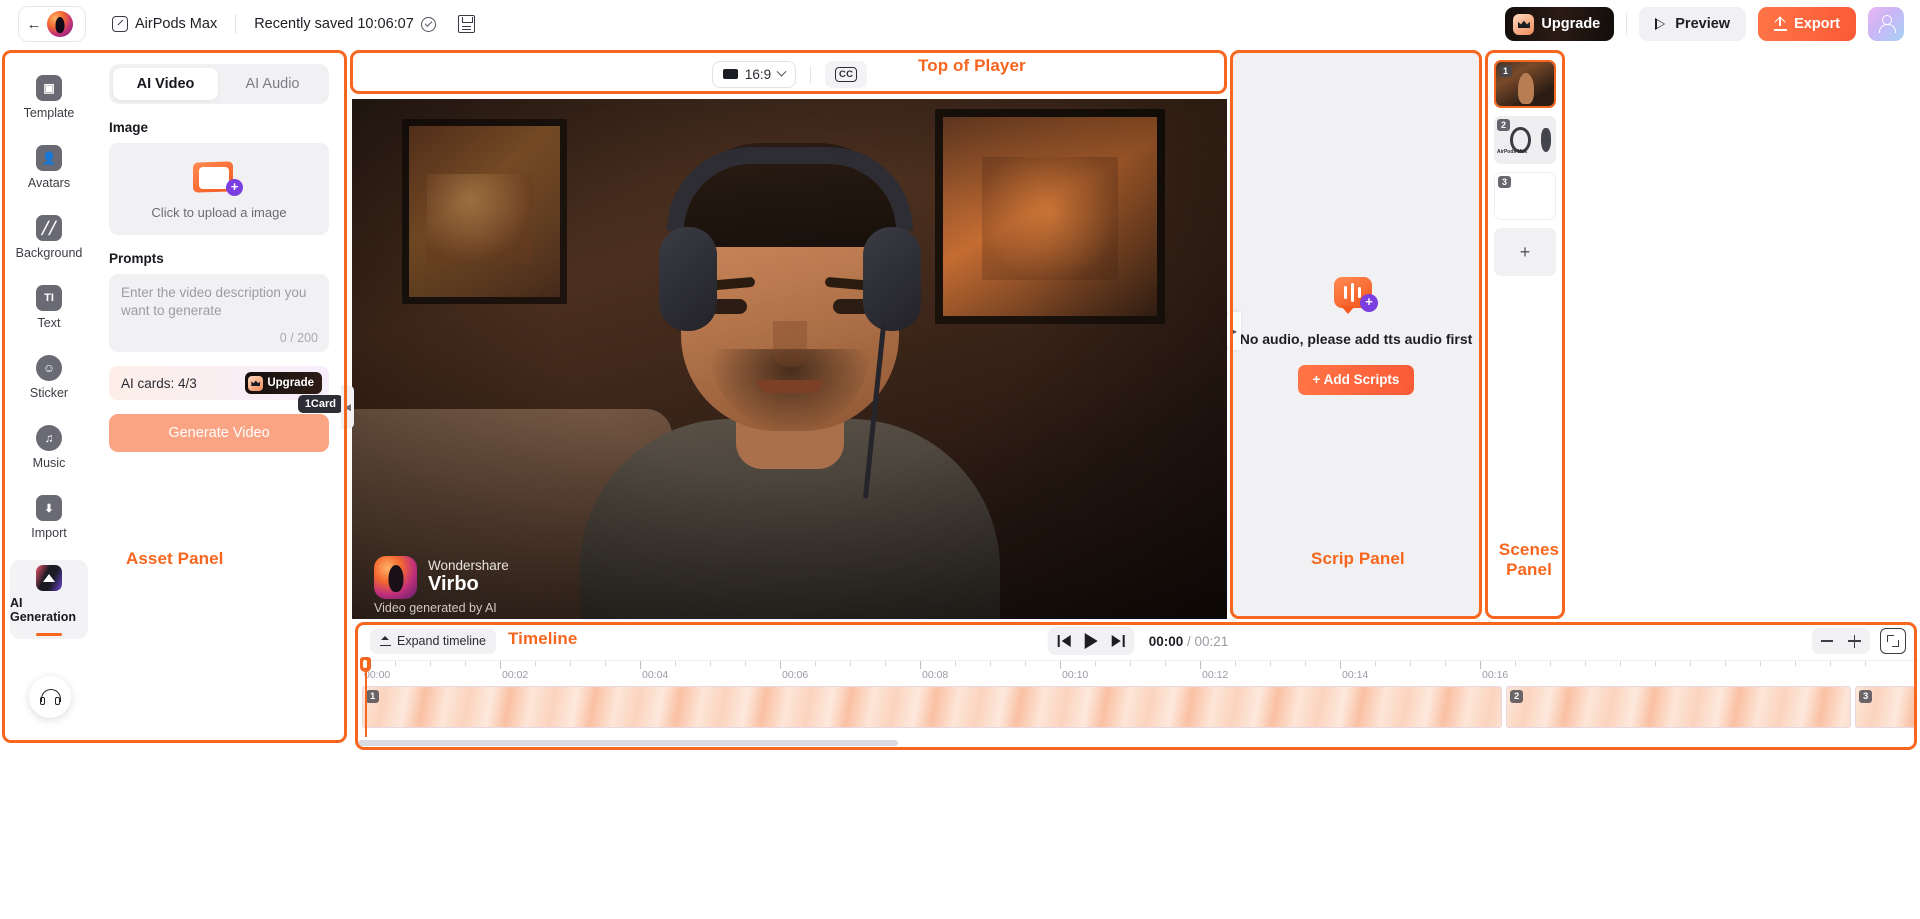 The image size is (1920, 919). I want to click on saved-status: Recently saved 10:06:07, so click(345, 24).